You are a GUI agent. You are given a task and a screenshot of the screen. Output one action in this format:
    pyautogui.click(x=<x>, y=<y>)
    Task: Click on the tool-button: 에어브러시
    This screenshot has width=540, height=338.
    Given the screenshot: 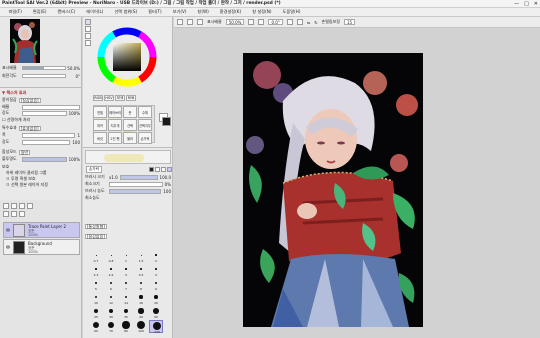 What is the action you would take?
    pyautogui.click(x=115, y=112)
    